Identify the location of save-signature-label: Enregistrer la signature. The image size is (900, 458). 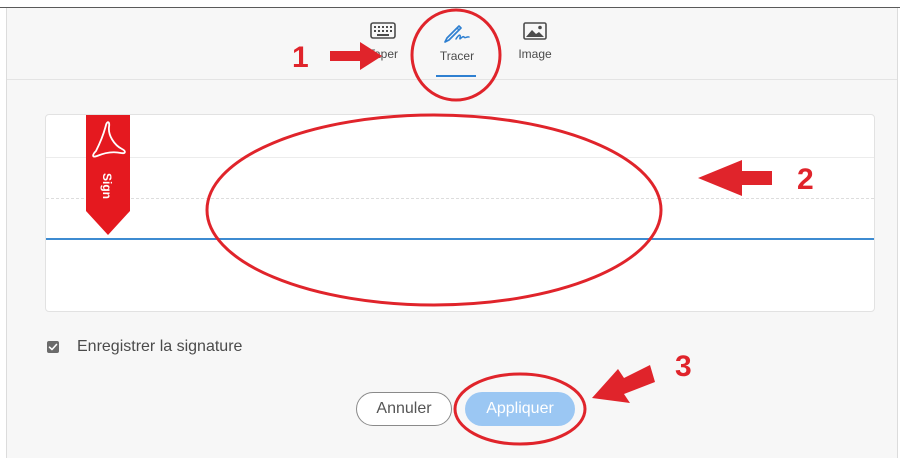
(160, 346).